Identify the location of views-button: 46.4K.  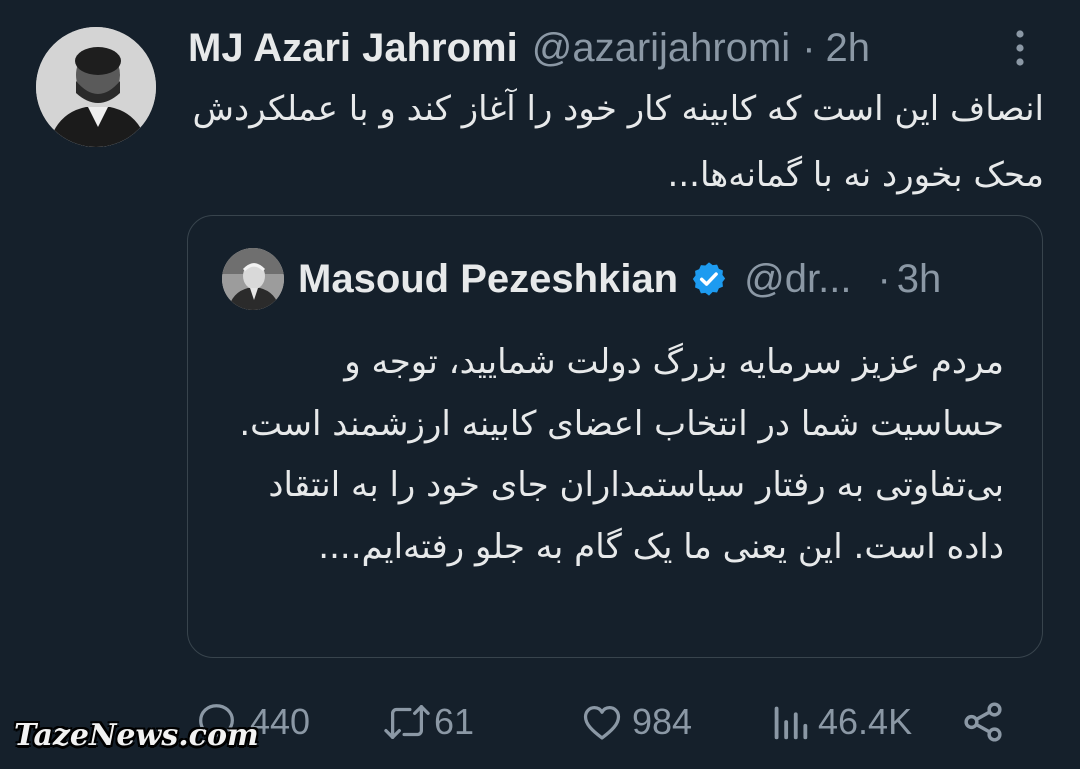
(841, 722).